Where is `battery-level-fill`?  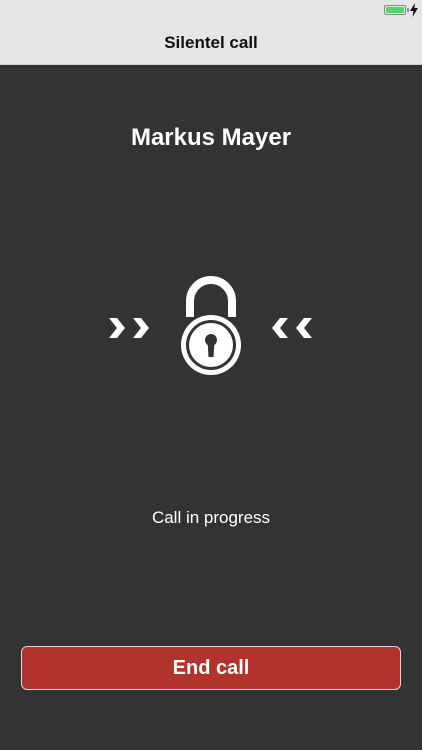 battery-level-fill is located at coordinates (395, 10).